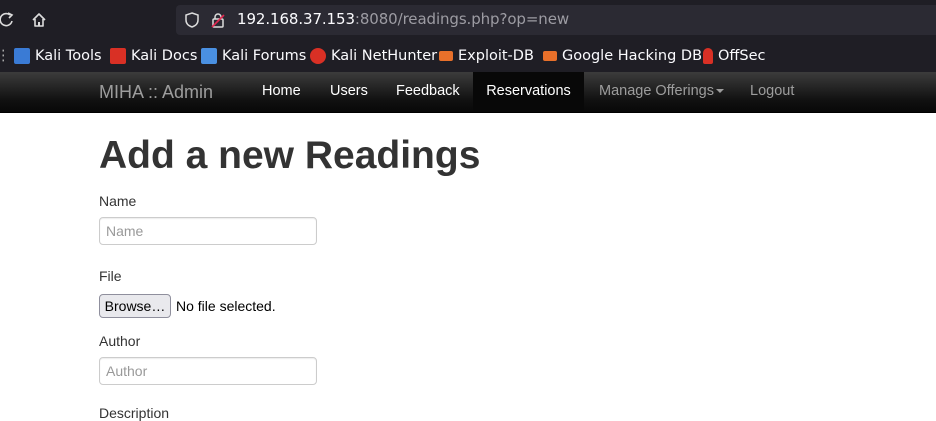 The width and height of the screenshot is (936, 421). I want to click on url-text: 192.168.37.153:8080/readings.php?op=new, so click(403, 19).